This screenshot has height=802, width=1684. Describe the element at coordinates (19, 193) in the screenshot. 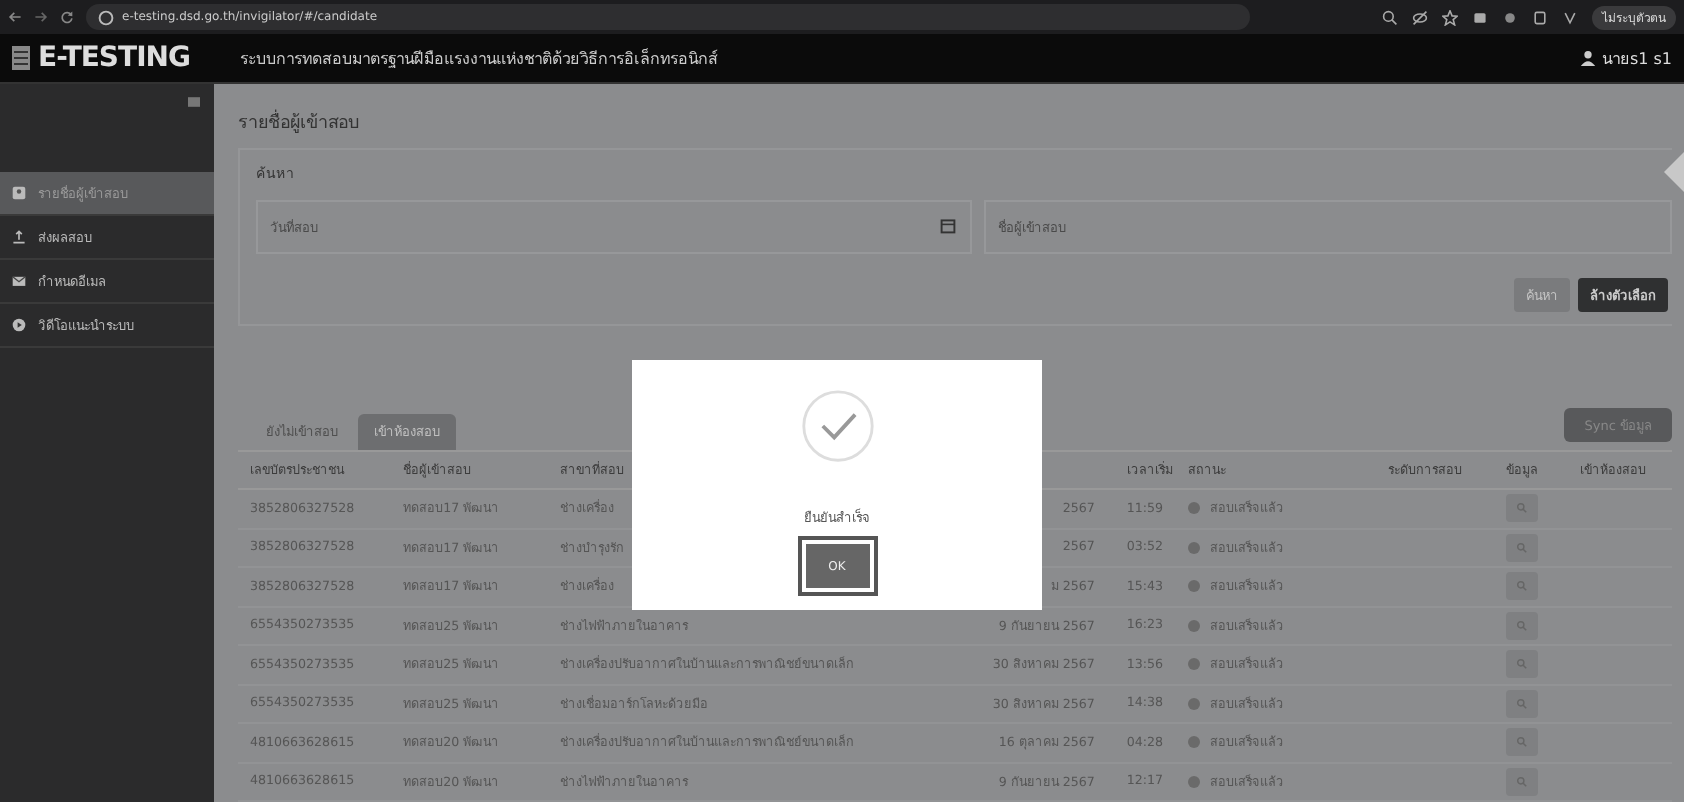

I see `contact-card-icon` at that location.